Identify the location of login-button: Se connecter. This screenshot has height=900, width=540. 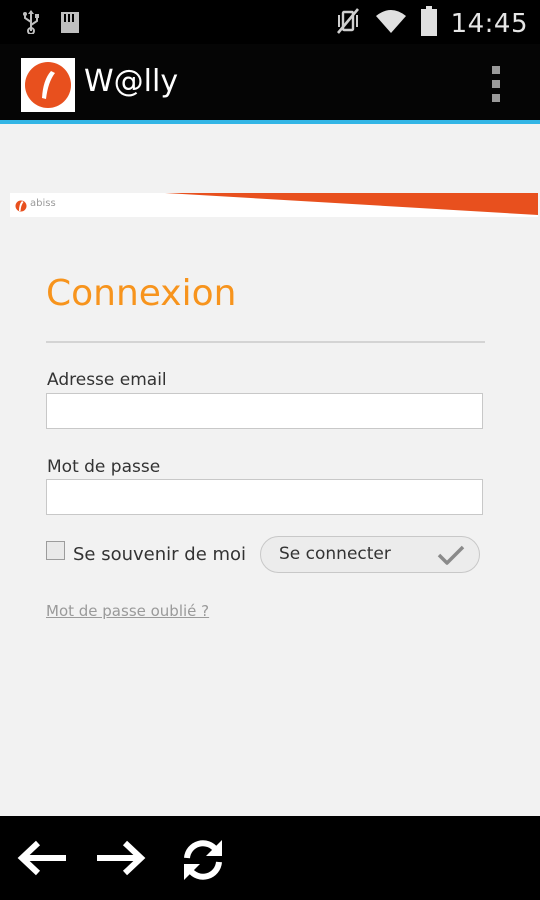
(370, 554).